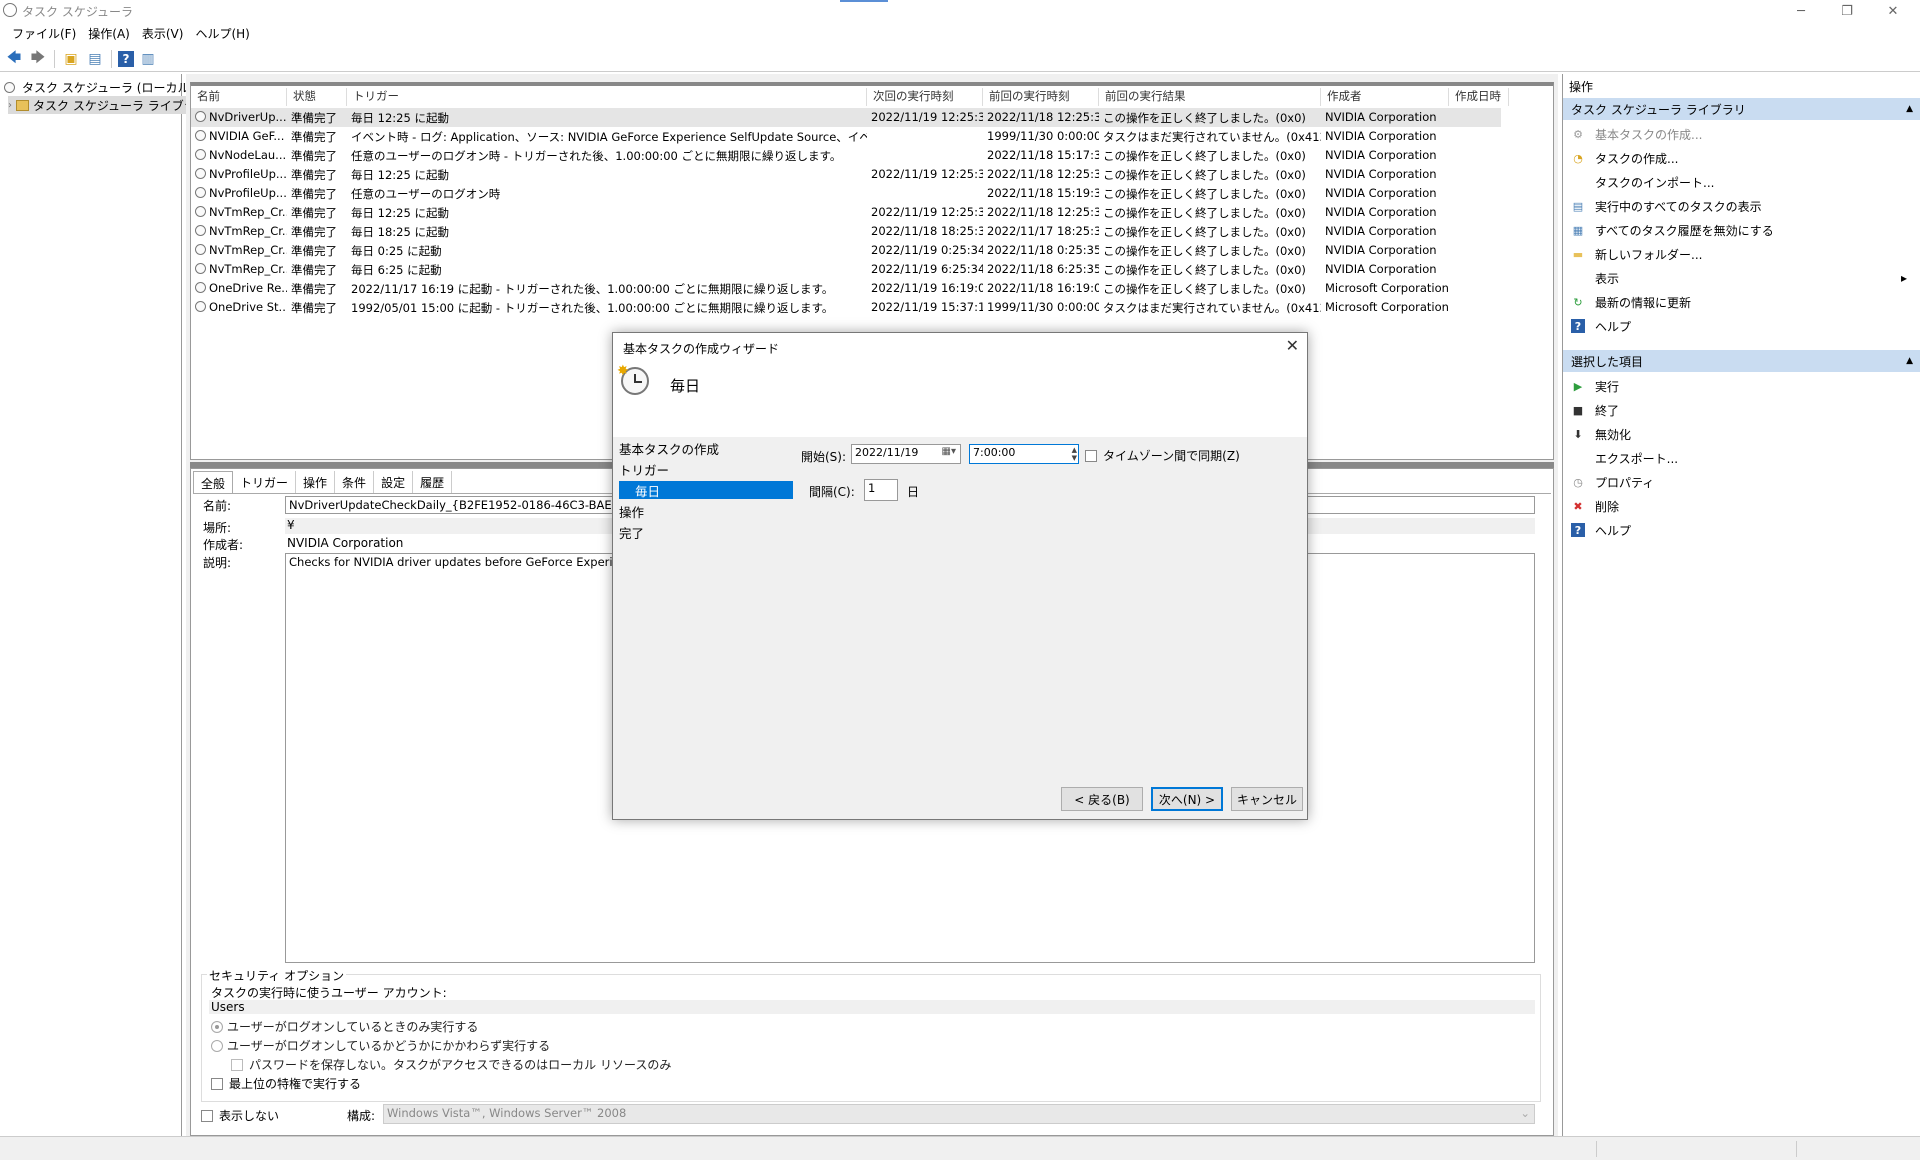  I want to click on checkbox-sync-timezone: タイムゾーン間で同期(Z), so click(1162, 455).